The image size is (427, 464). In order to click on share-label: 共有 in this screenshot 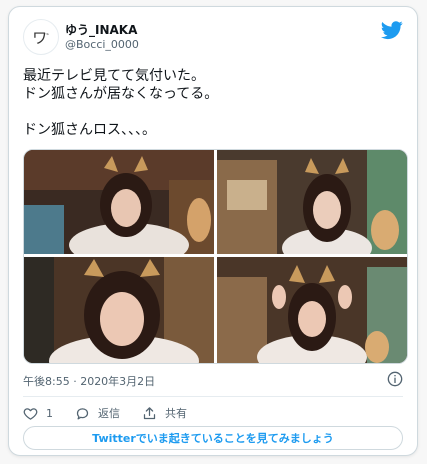, I will do `click(176, 413)`.